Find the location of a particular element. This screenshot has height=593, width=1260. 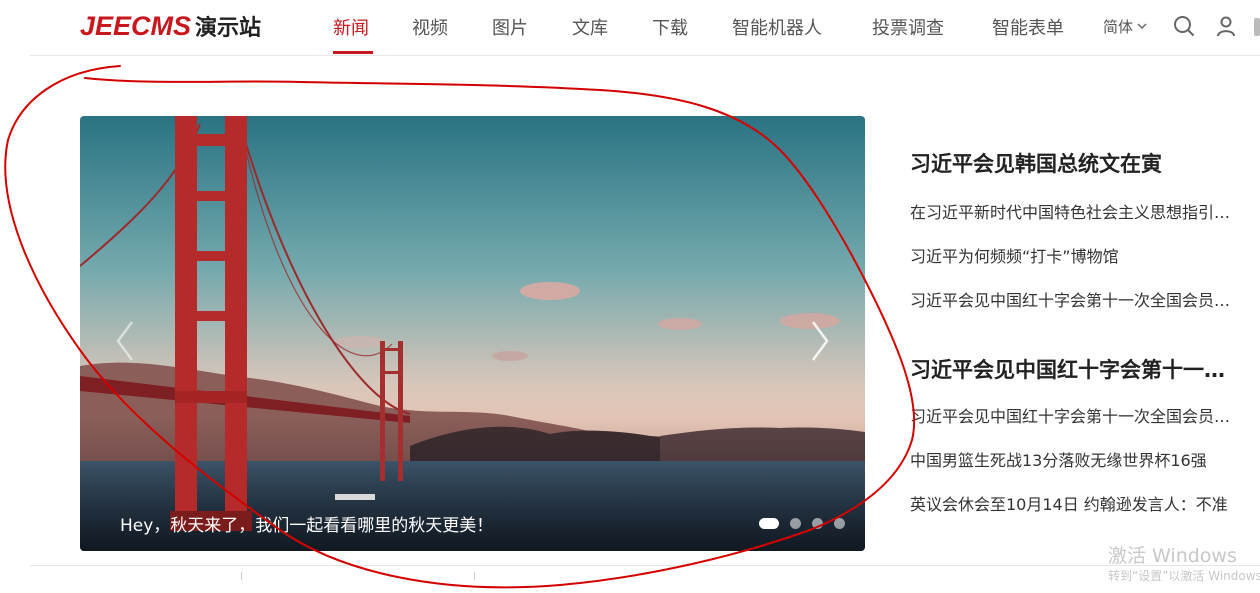

logo-text-cn: 演示站 is located at coordinates (228, 28).